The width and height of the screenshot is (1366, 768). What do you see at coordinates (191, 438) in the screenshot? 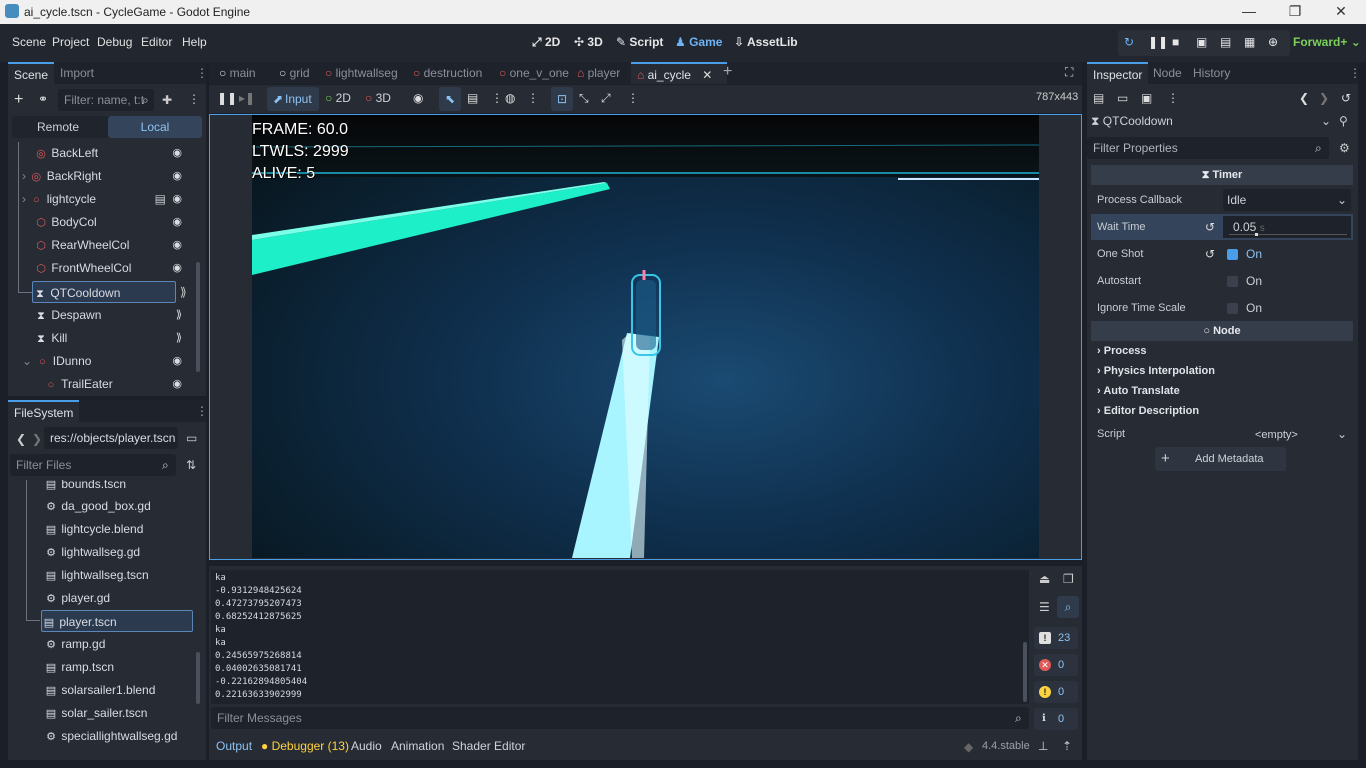
I see `split-view-icon: ▭` at bounding box center [191, 438].